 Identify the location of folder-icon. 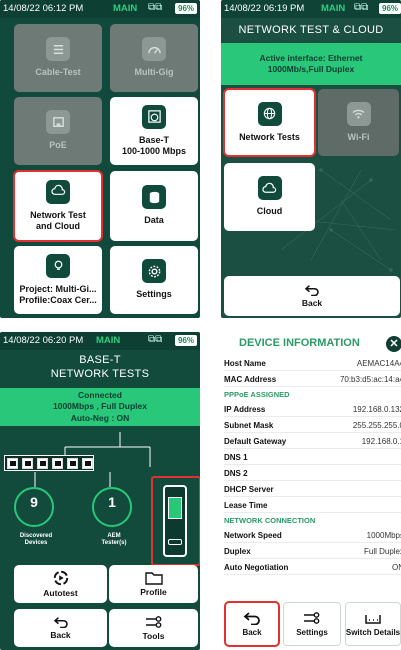
(153, 578).